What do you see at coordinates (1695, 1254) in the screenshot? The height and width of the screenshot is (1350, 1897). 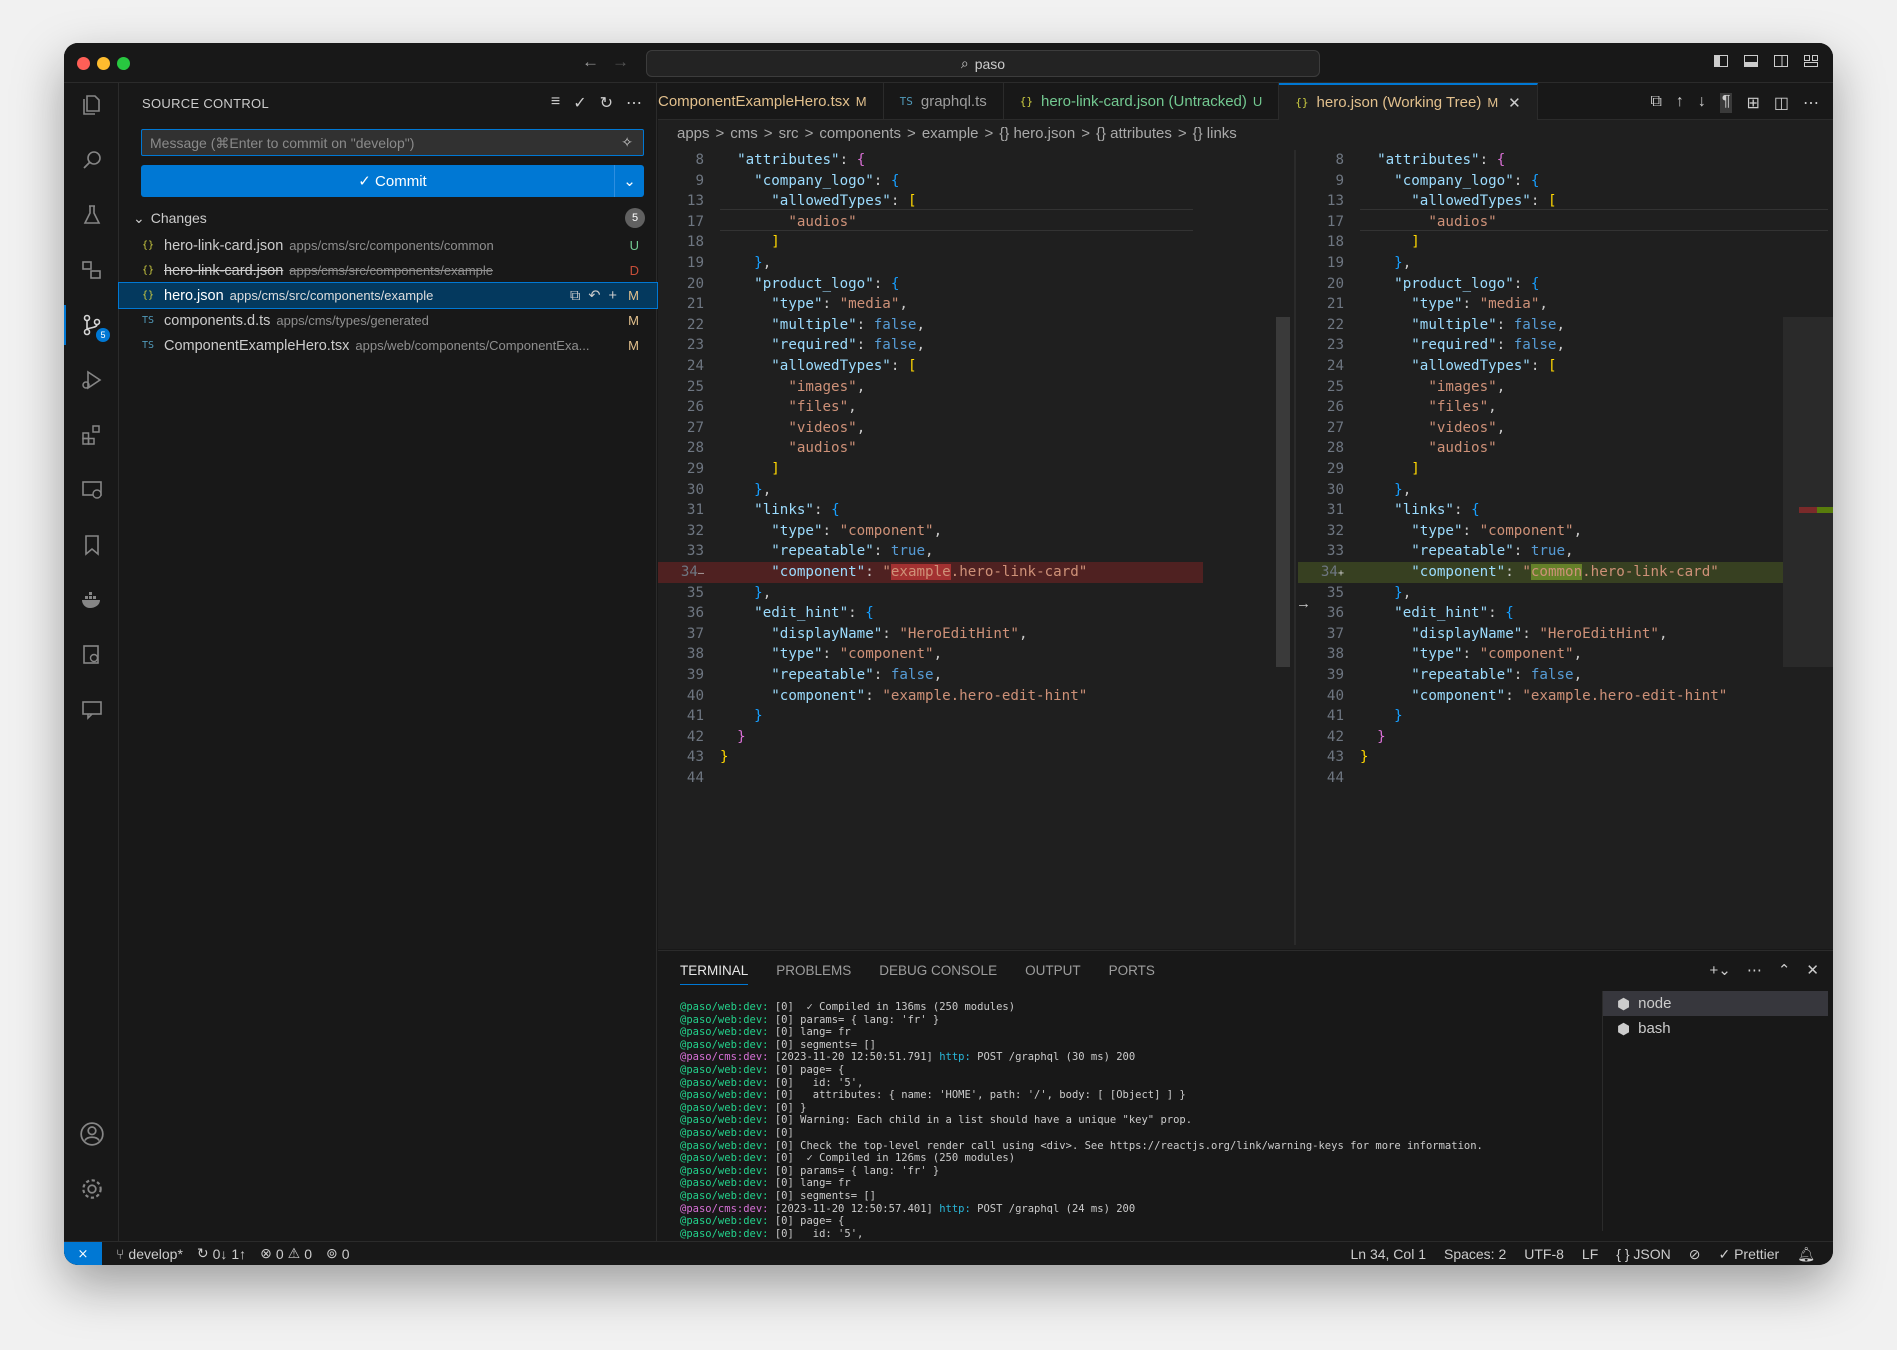 I see `copilot-disabled-icon: ⊘` at bounding box center [1695, 1254].